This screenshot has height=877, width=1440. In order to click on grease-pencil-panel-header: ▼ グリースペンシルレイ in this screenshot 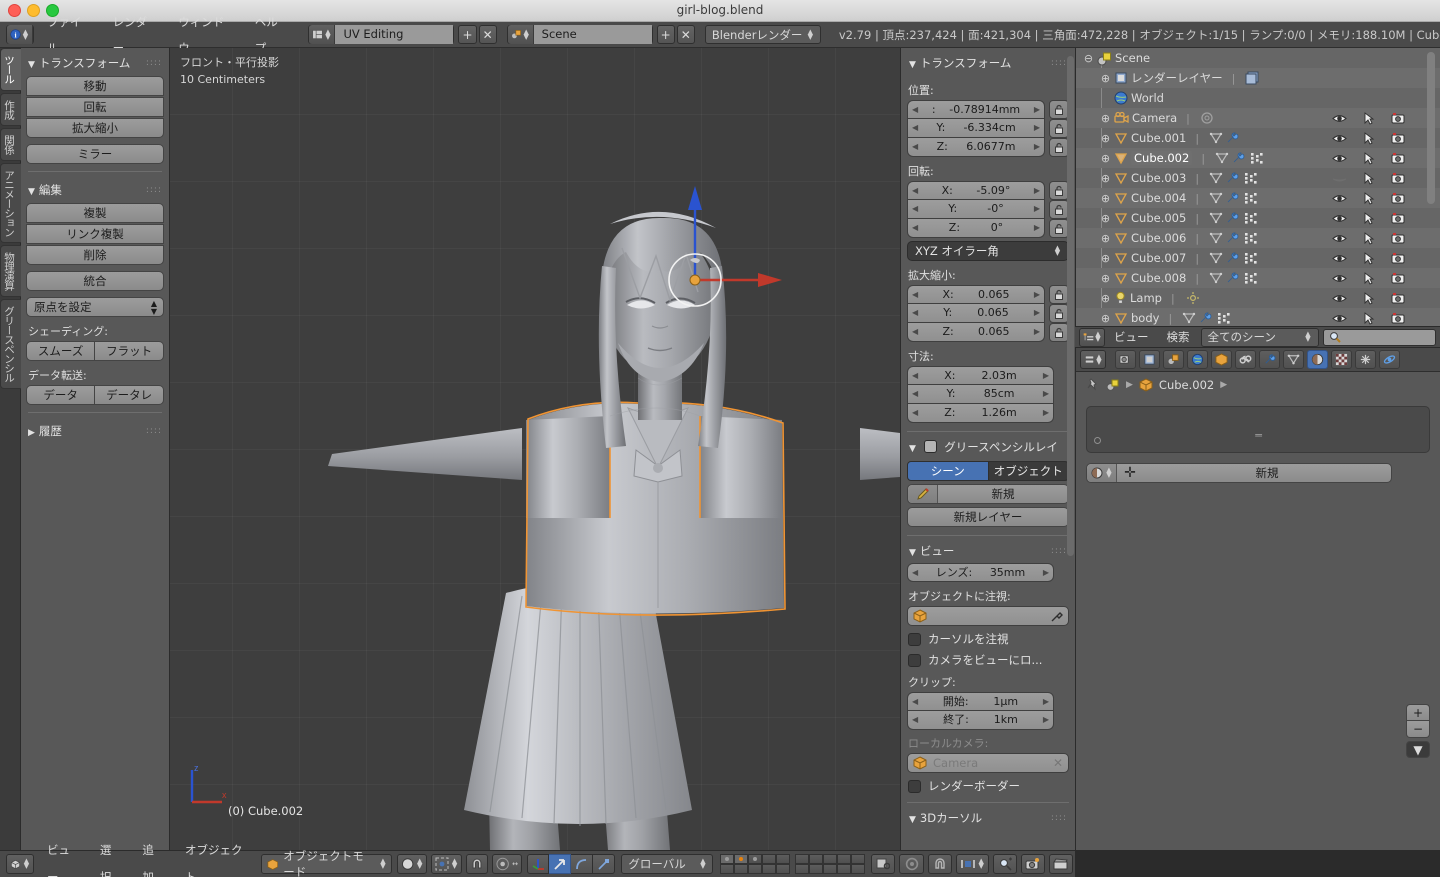, I will do `click(988, 446)`.